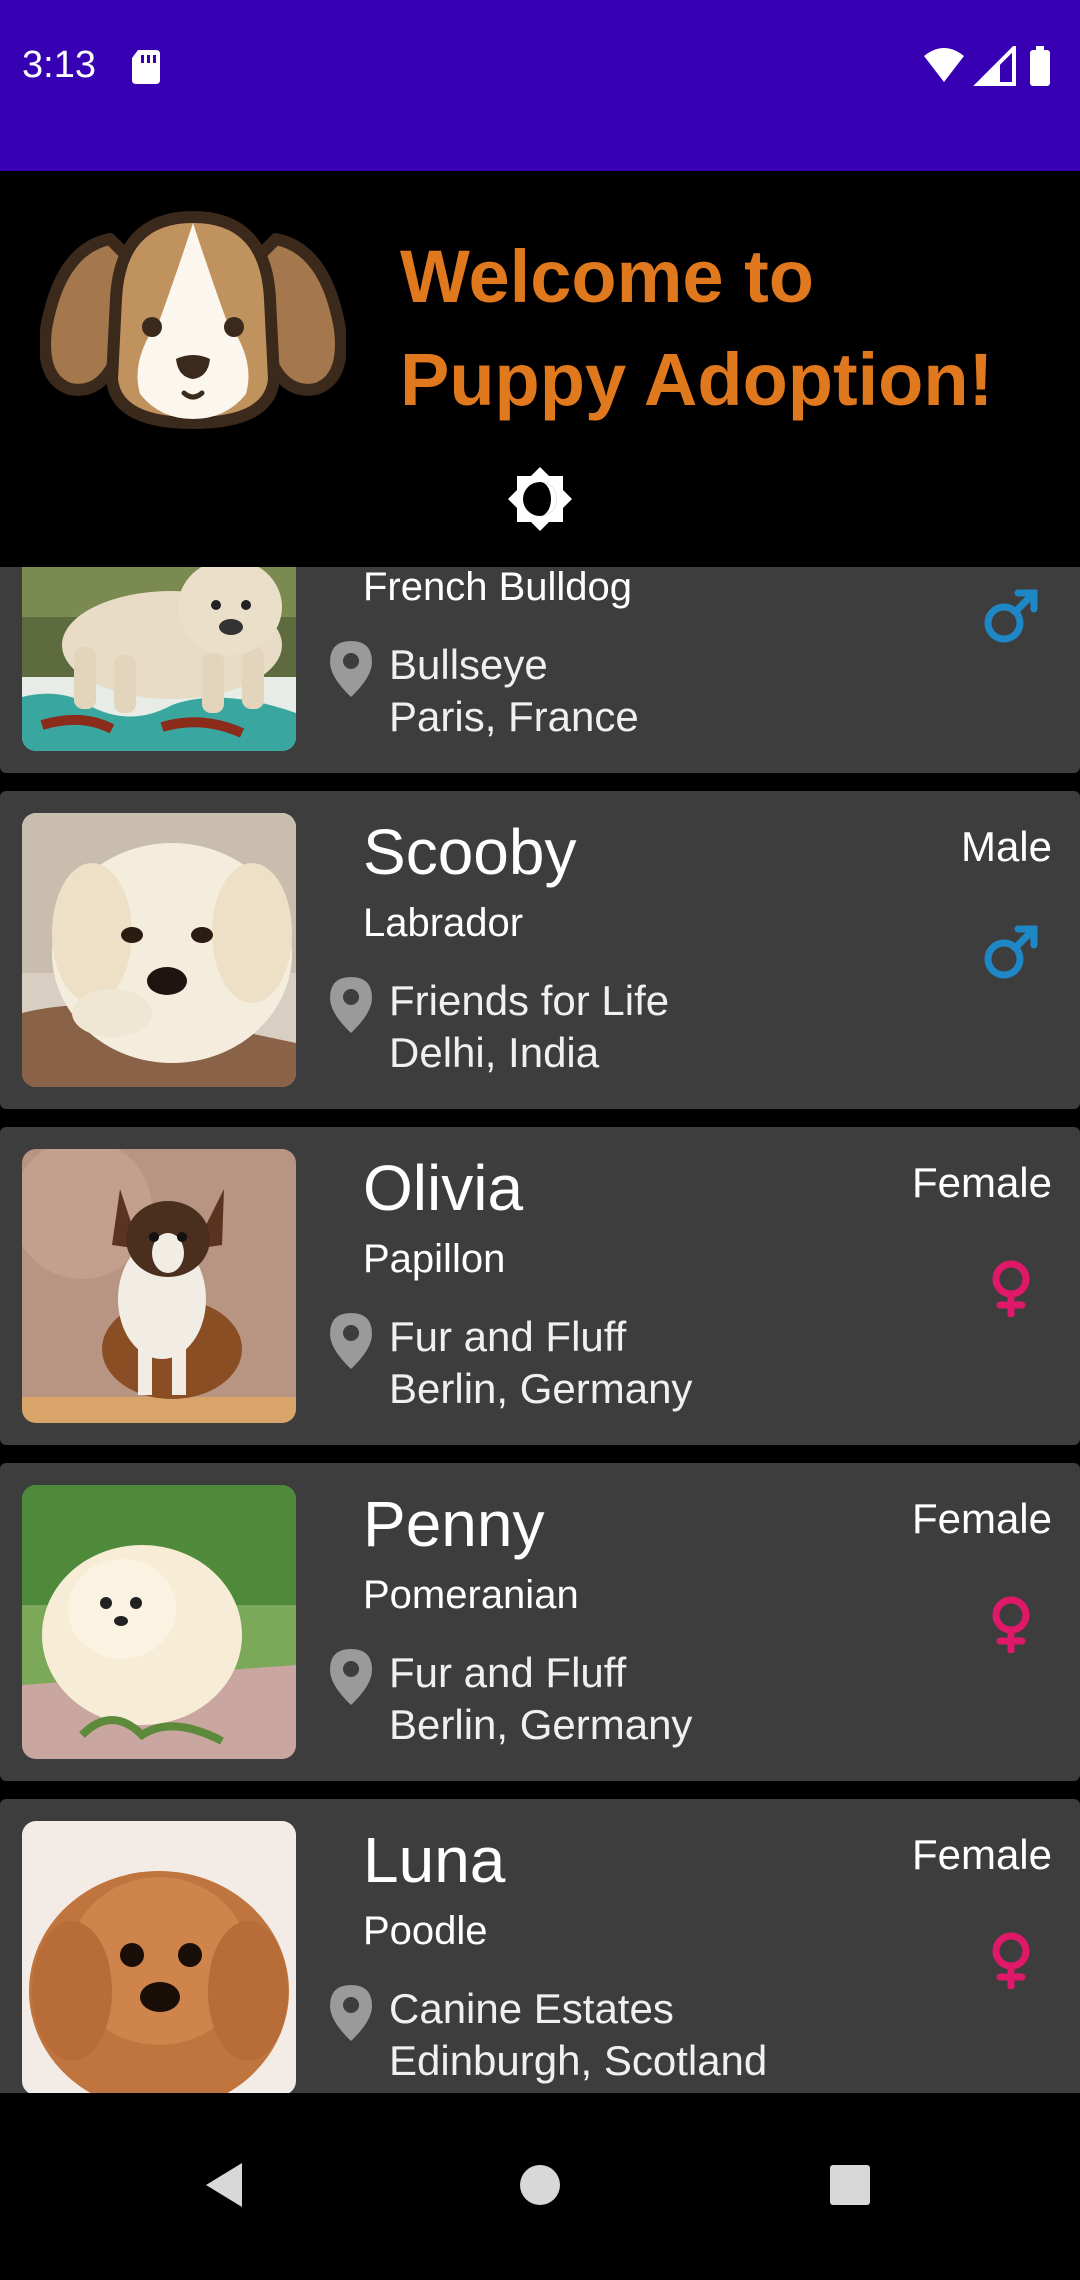 Image resolution: width=1080 pixels, height=2280 pixels. Describe the element at coordinates (529, 1000) in the screenshot. I see `shelter-name: Friends for Life` at that location.